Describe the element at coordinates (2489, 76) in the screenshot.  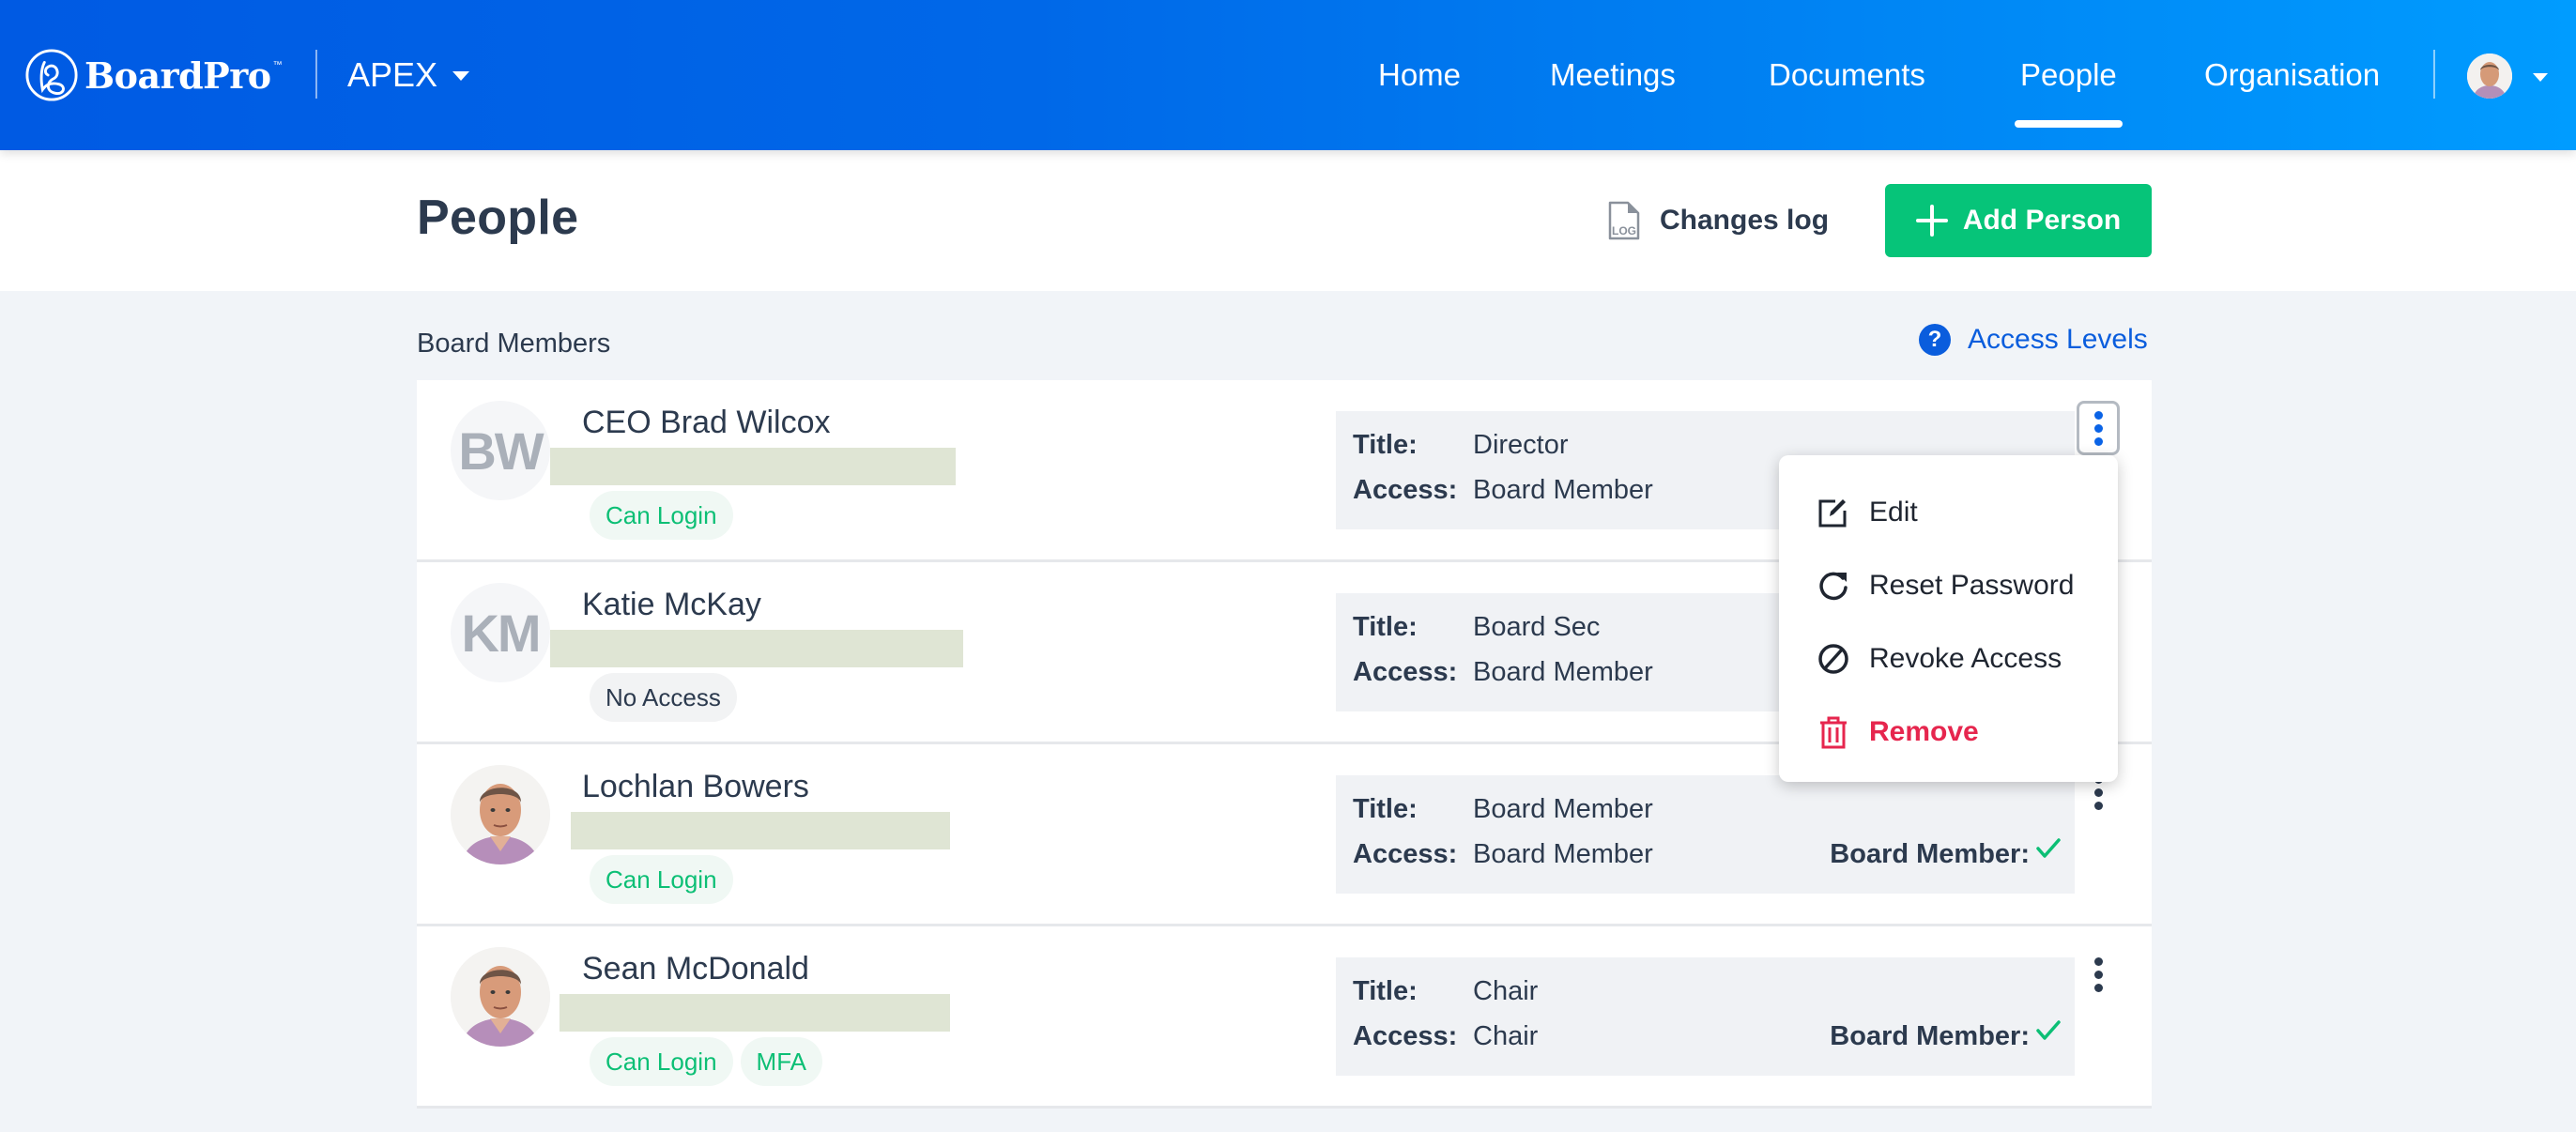
I see `person-photo-icon` at that location.